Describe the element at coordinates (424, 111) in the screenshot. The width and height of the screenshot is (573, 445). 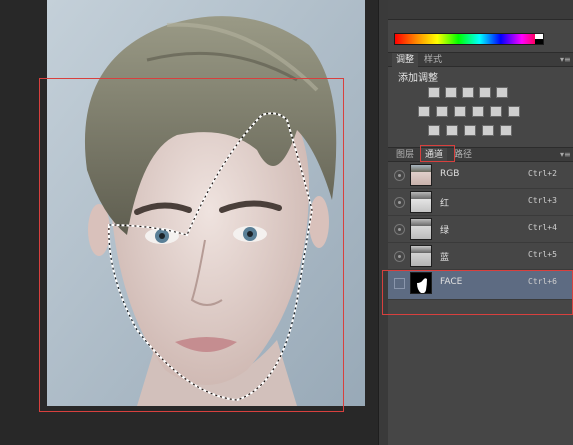
I see `hue-saturation-icon` at that location.